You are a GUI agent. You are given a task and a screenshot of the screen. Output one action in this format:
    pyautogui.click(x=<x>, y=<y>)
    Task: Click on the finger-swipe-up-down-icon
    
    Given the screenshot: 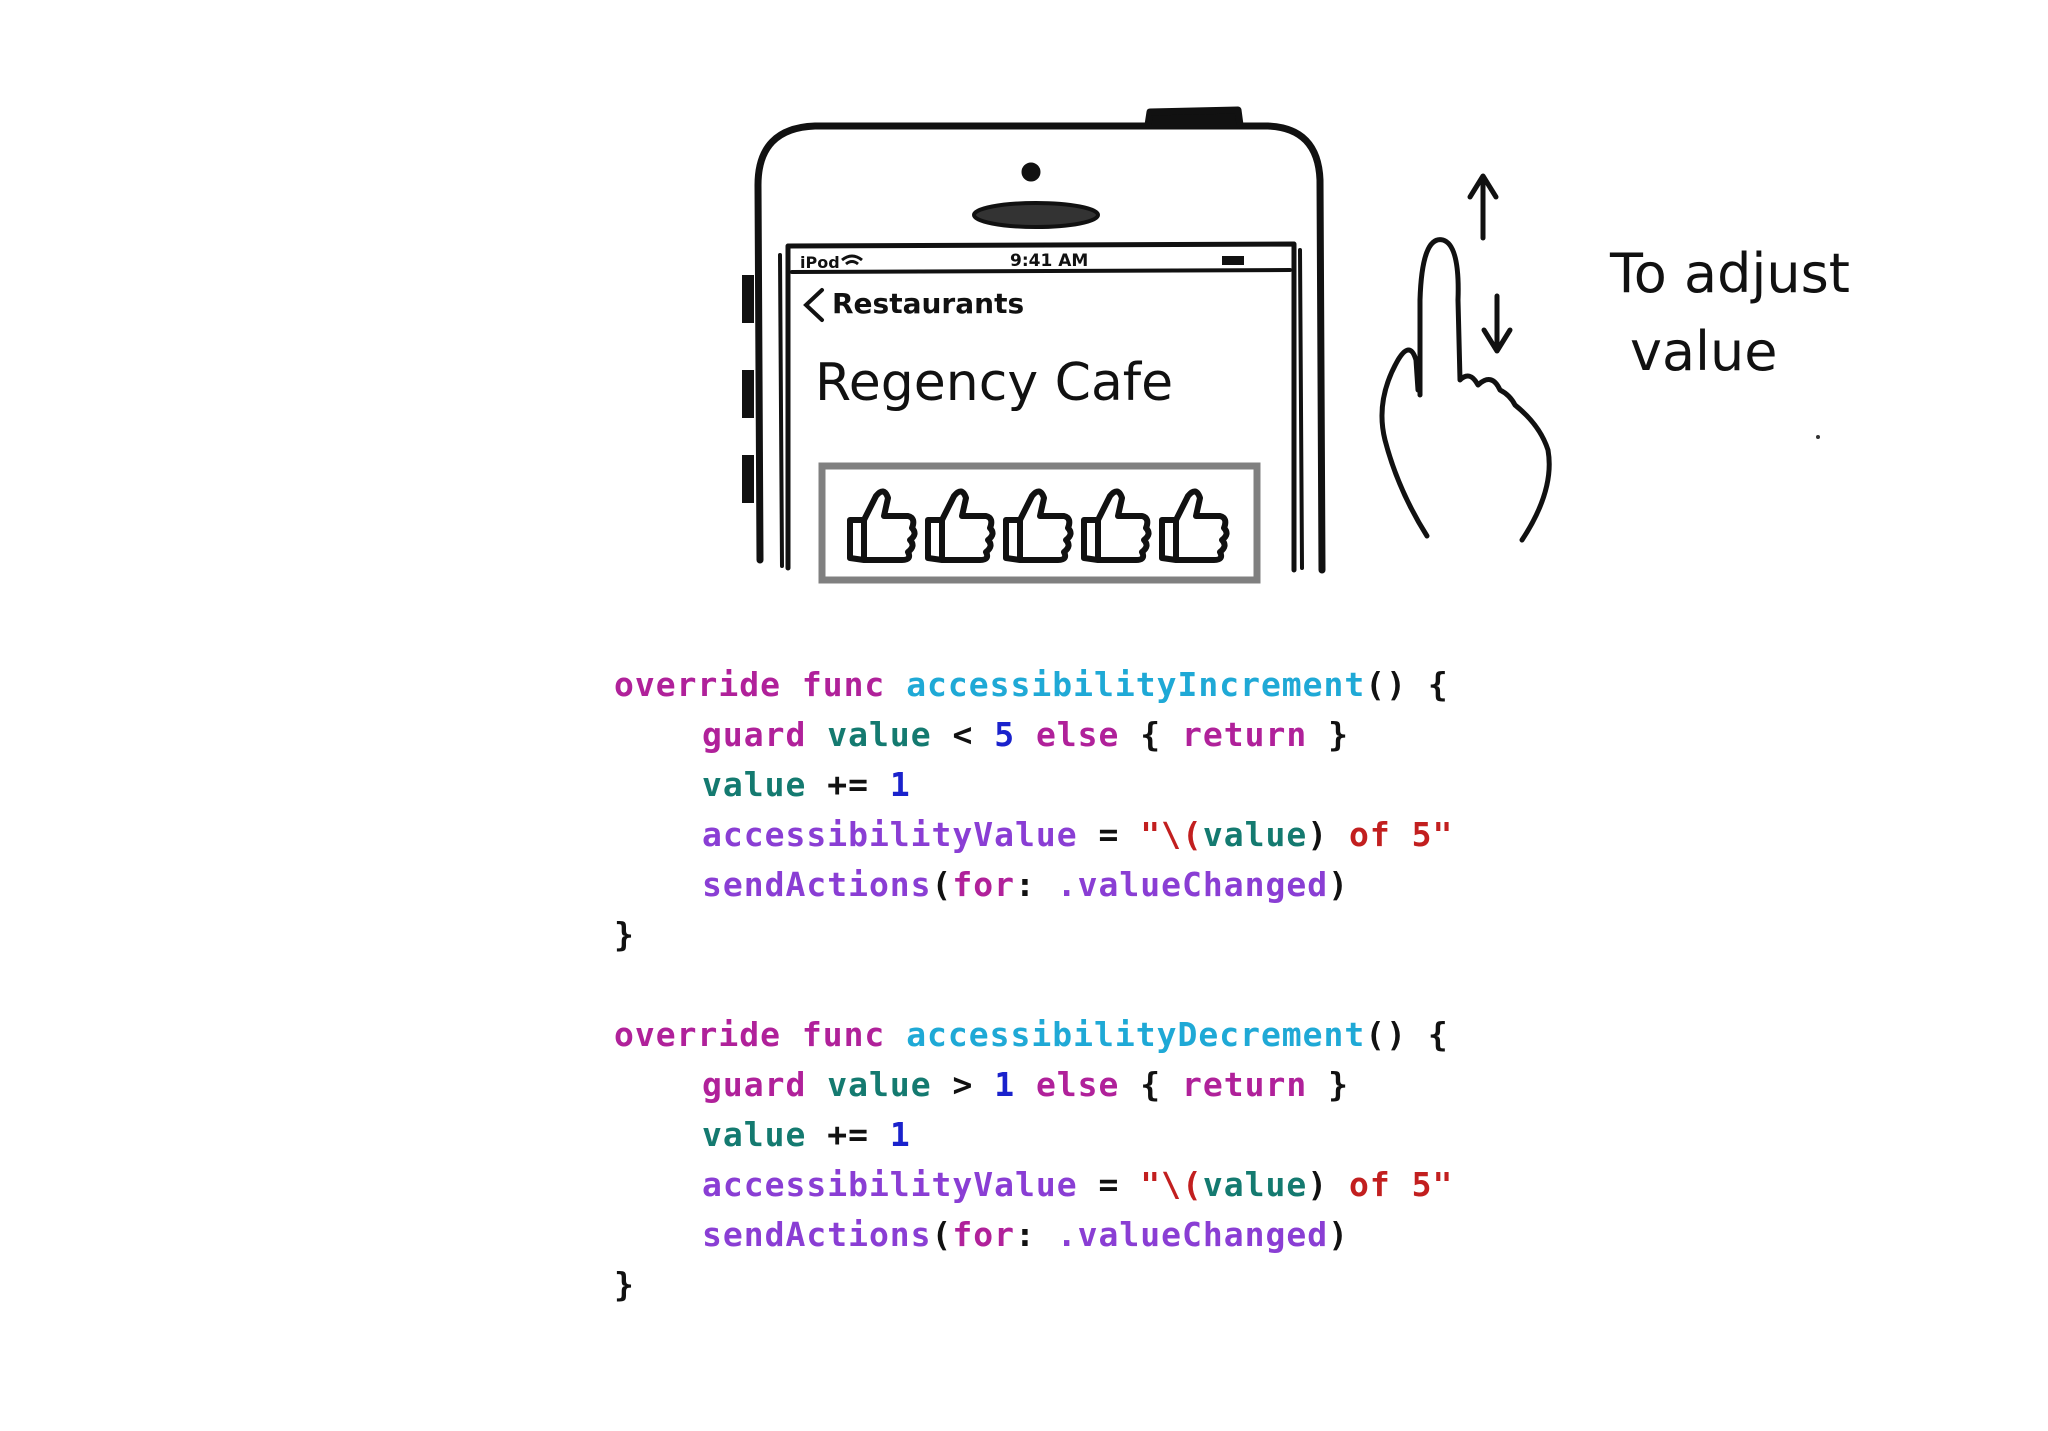 What is the action you would take?
    pyautogui.click(x=1465, y=358)
    